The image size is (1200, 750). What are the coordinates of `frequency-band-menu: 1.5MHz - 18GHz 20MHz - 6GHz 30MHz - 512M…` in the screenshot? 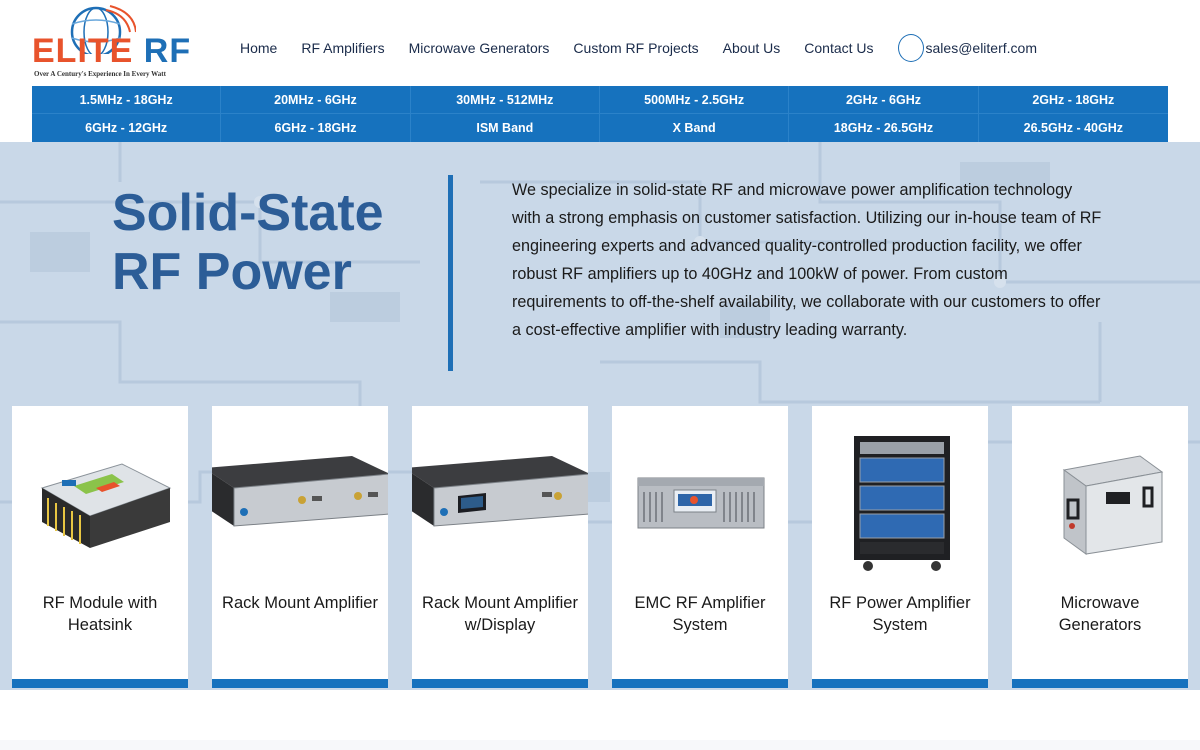 It's located at (600, 114).